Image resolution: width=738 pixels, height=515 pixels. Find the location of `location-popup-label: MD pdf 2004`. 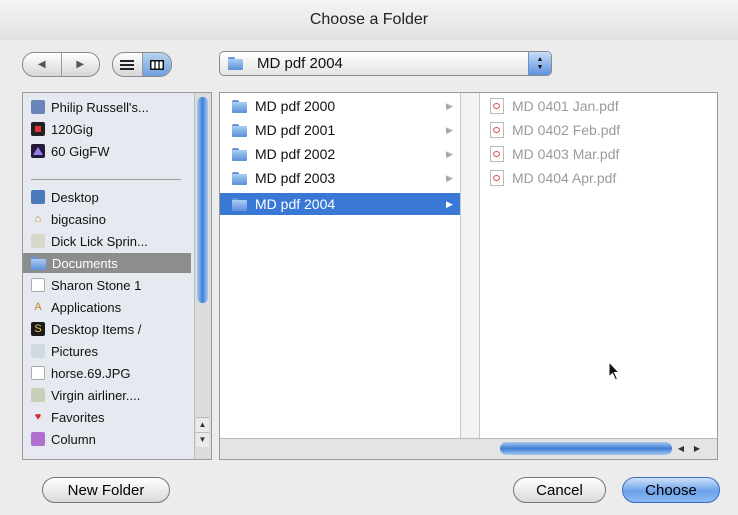

location-popup-label: MD pdf 2004 is located at coordinates (300, 63).